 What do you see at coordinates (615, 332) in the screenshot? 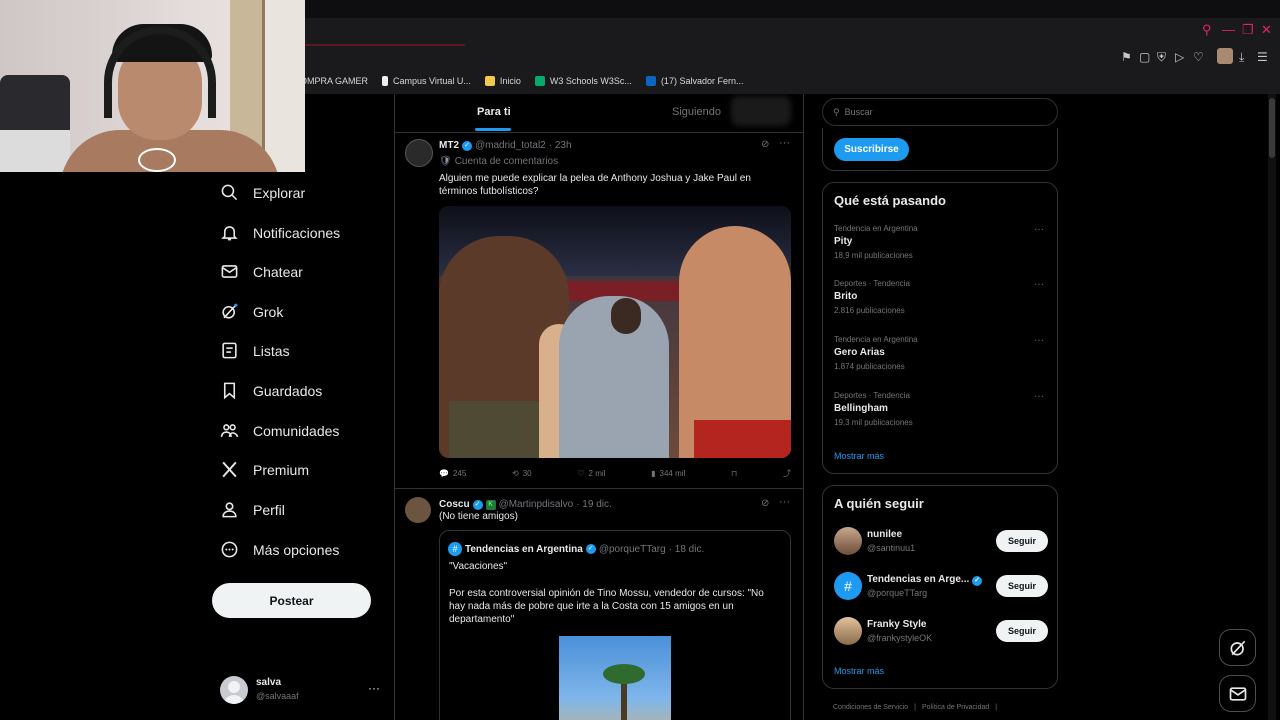
I see `tweet-media-image` at bounding box center [615, 332].